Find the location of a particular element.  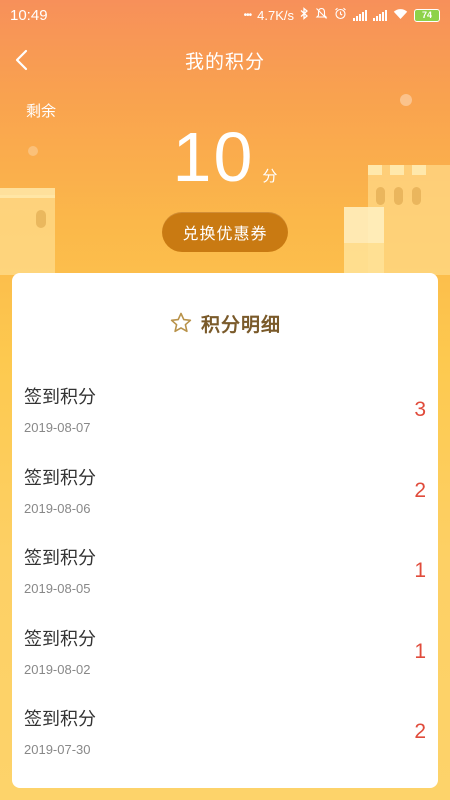

network-speed: 4.7K/s is located at coordinates (275, 15).